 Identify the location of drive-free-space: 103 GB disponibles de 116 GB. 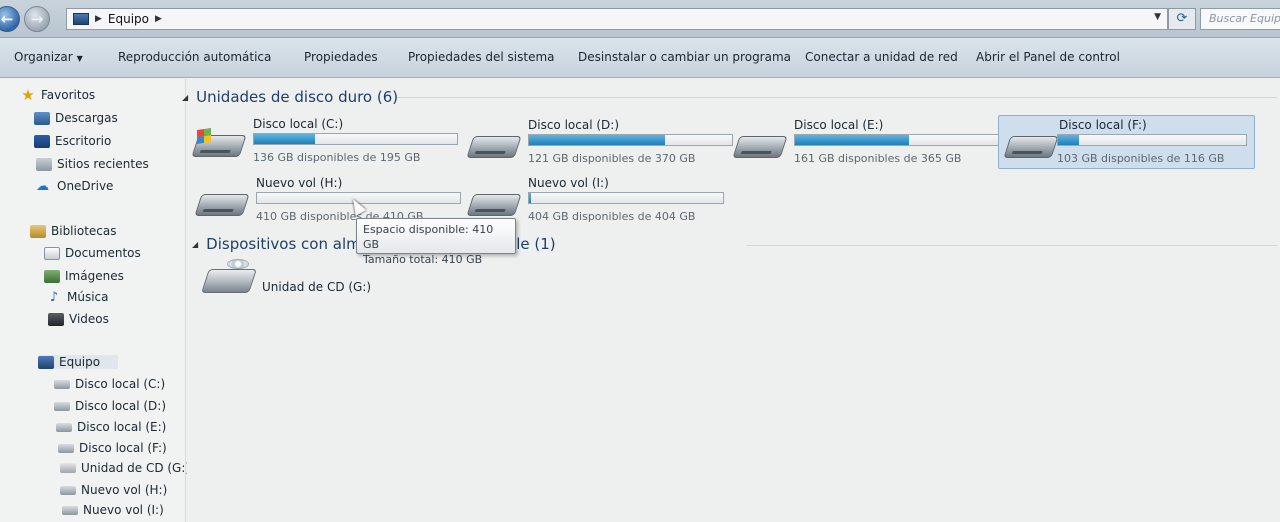
(1141, 158).